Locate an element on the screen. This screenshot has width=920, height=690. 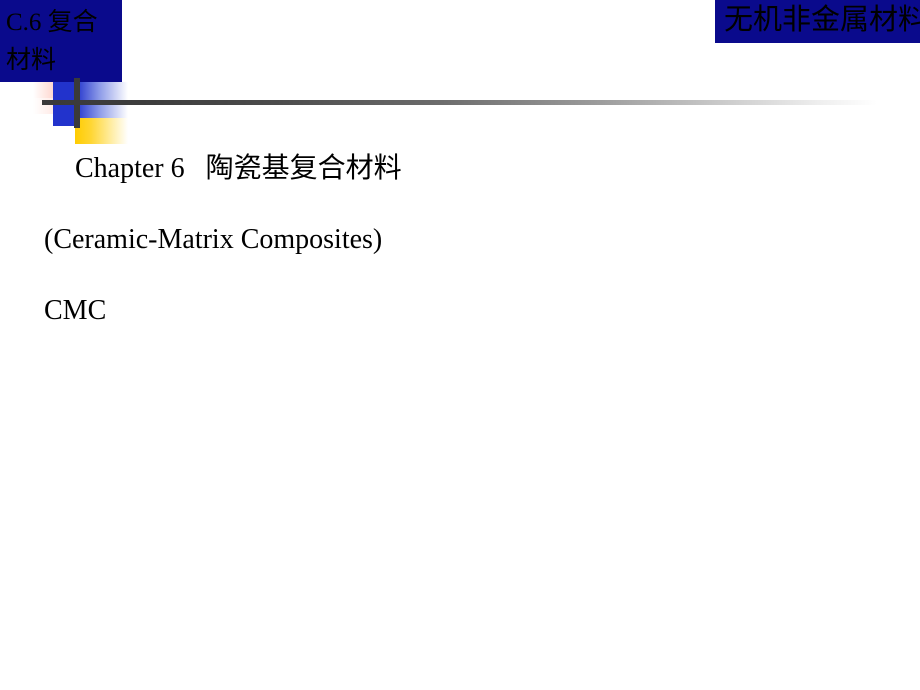
decorative-vertical-bar is located at coordinates (77, 103).